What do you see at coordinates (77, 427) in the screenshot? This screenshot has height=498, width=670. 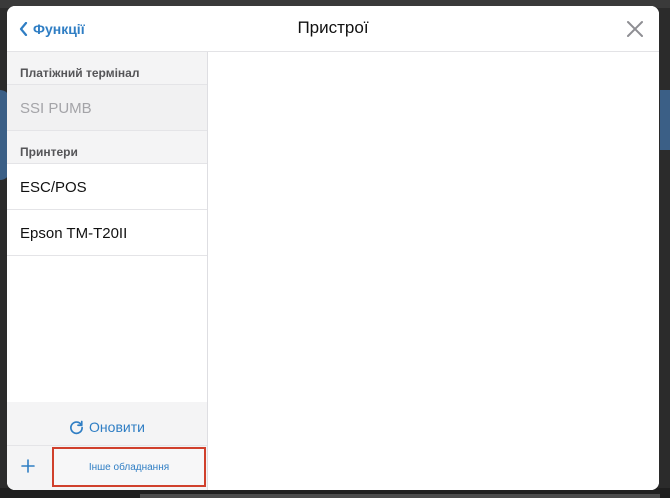 I see `refresh-icon` at bounding box center [77, 427].